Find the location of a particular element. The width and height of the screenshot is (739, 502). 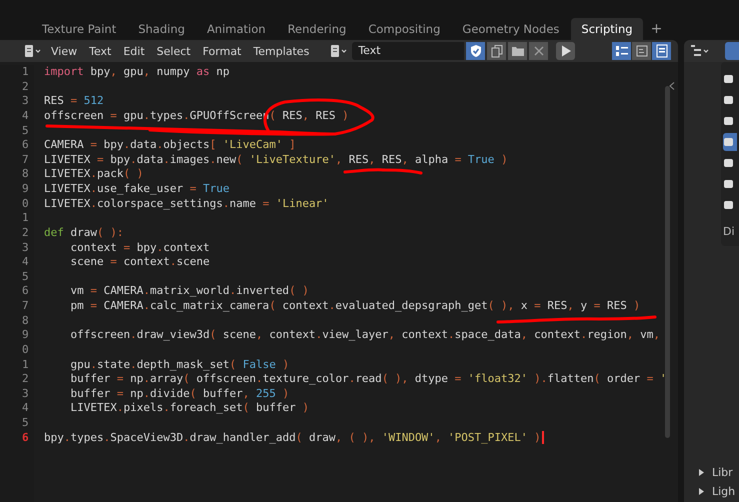

shield-check-icon is located at coordinates (475, 51).